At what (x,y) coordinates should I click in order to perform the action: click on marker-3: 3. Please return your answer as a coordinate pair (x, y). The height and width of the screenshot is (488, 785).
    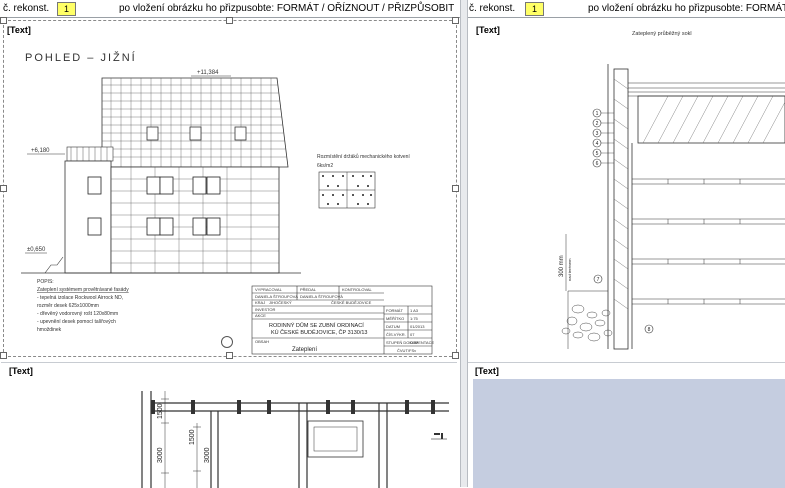
    Looking at the image, I should click on (597, 134).